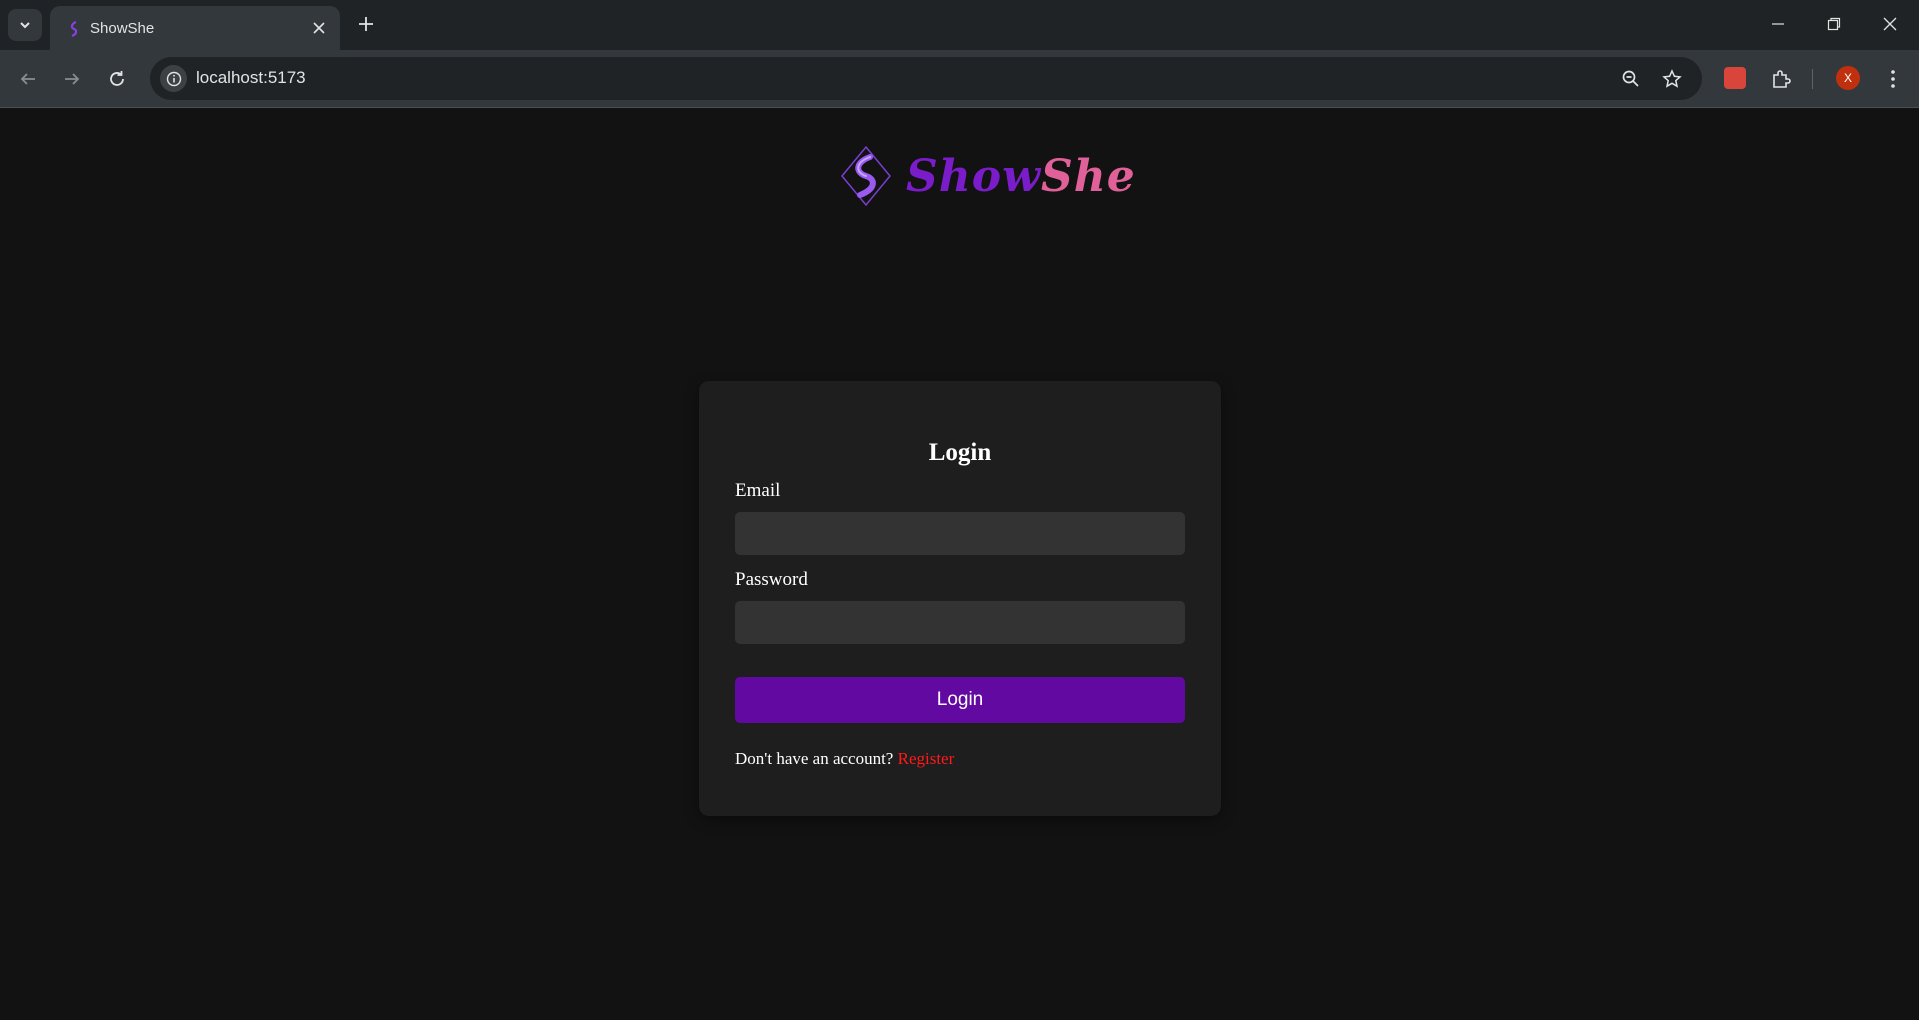 The width and height of the screenshot is (1919, 1020). Describe the element at coordinates (960, 622) in the screenshot. I see `password-input` at that location.